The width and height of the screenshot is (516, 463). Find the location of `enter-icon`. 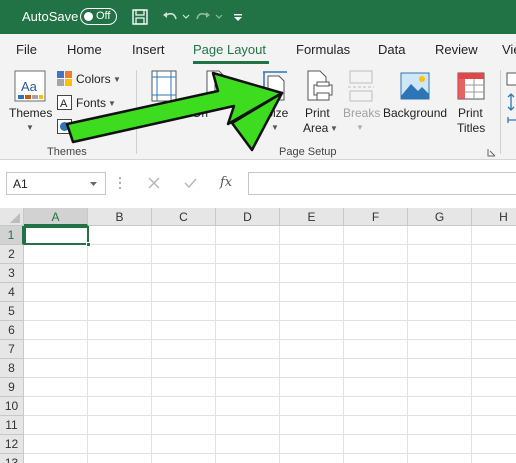

enter-icon is located at coordinates (190, 183).